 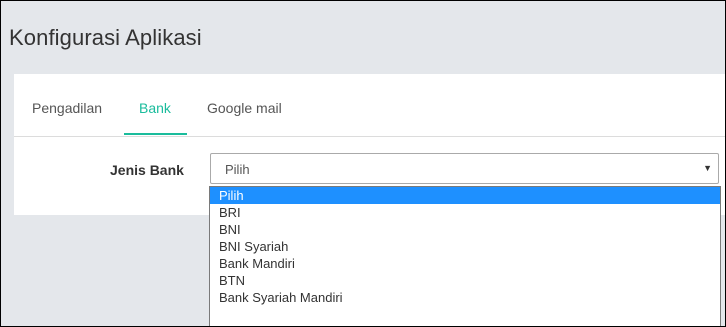 What do you see at coordinates (147, 170) in the screenshot?
I see `bank-type-label: Jenis Bank` at bounding box center [147, 170].